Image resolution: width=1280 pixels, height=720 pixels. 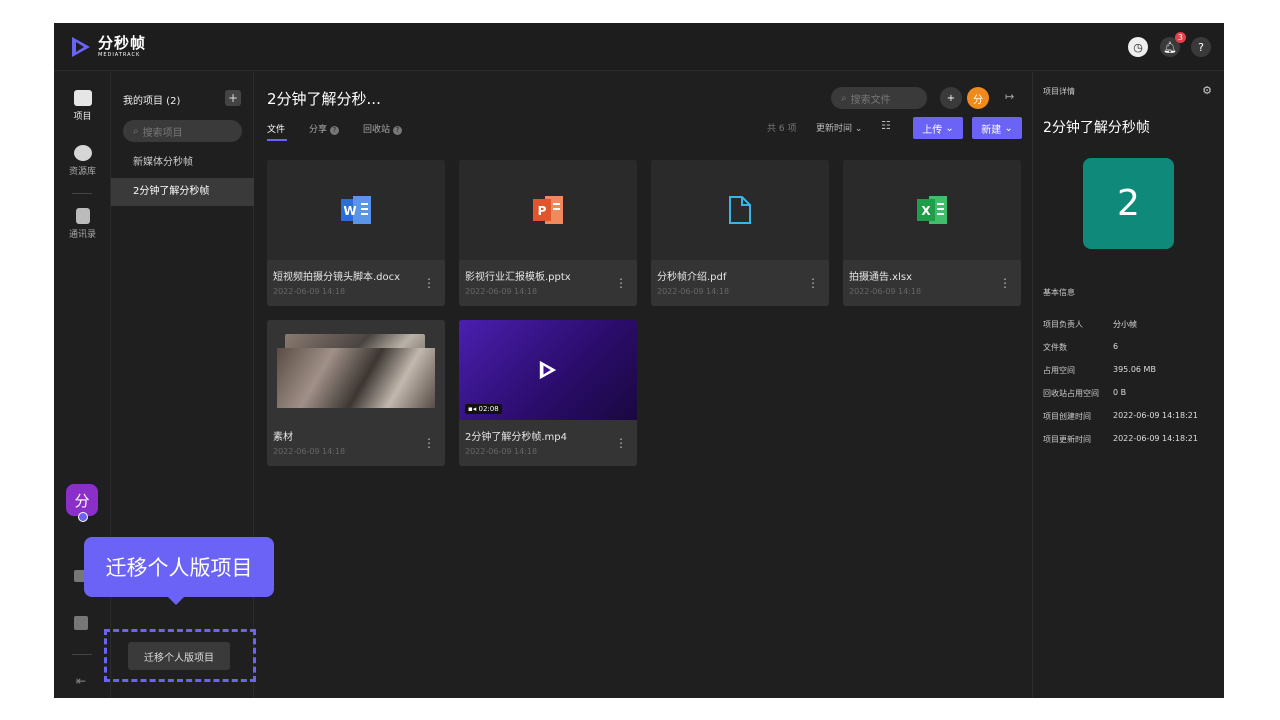 What do you see at coordinates (1116, 346) in the screenshot?
I see `info-value: 6` at bounding box center [1116, 346].